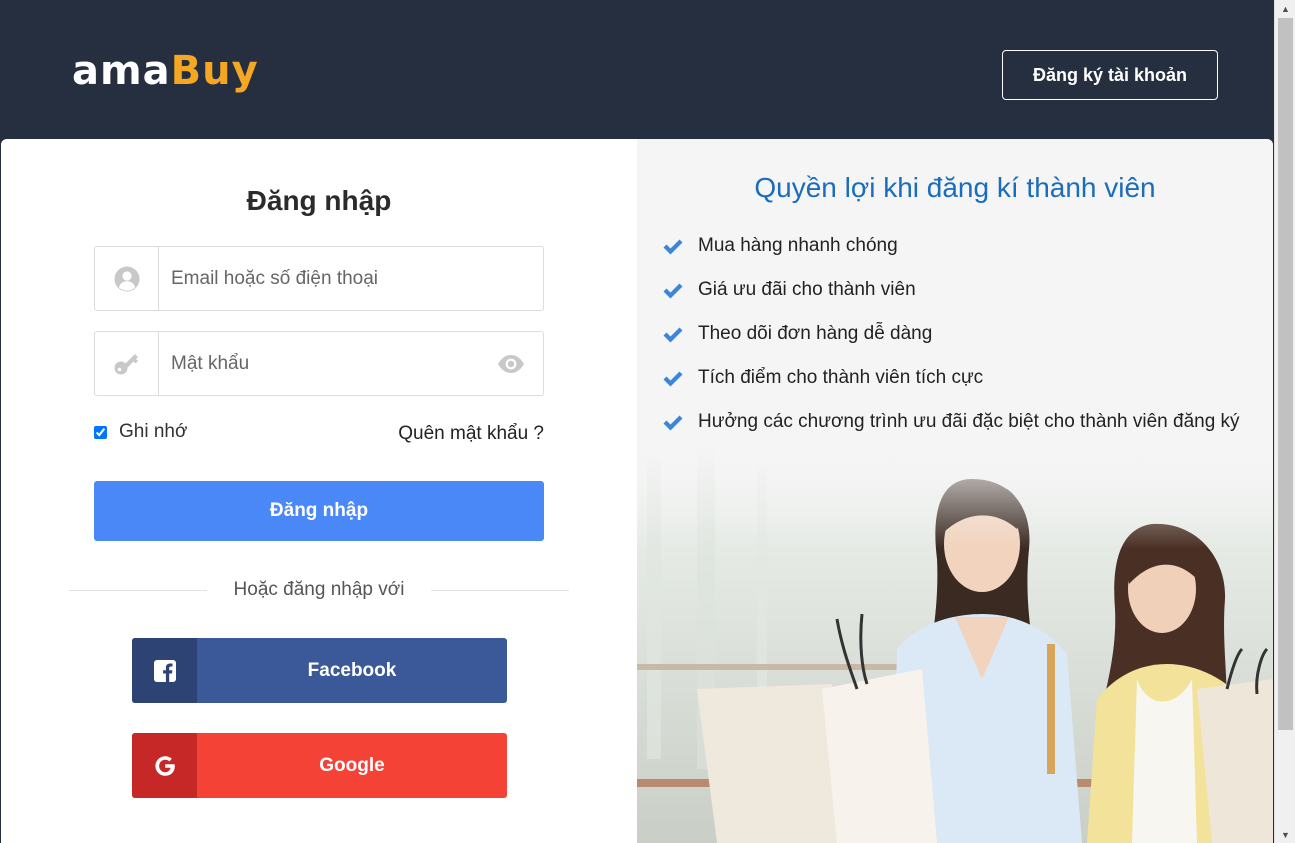  What do you see at coordinates (331, 363) in the screenshot?
I see `password-input` at bounding box center [331, 363].